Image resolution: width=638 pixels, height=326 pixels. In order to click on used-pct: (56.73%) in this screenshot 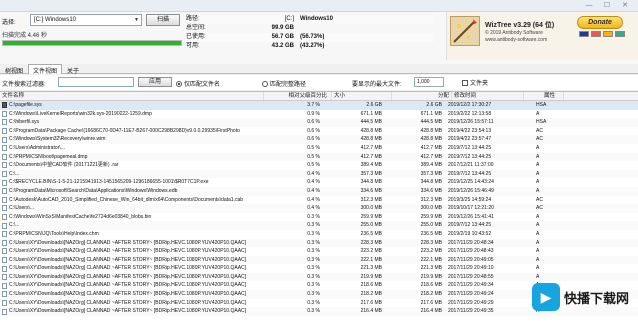, I will do `click(312, 37)`.